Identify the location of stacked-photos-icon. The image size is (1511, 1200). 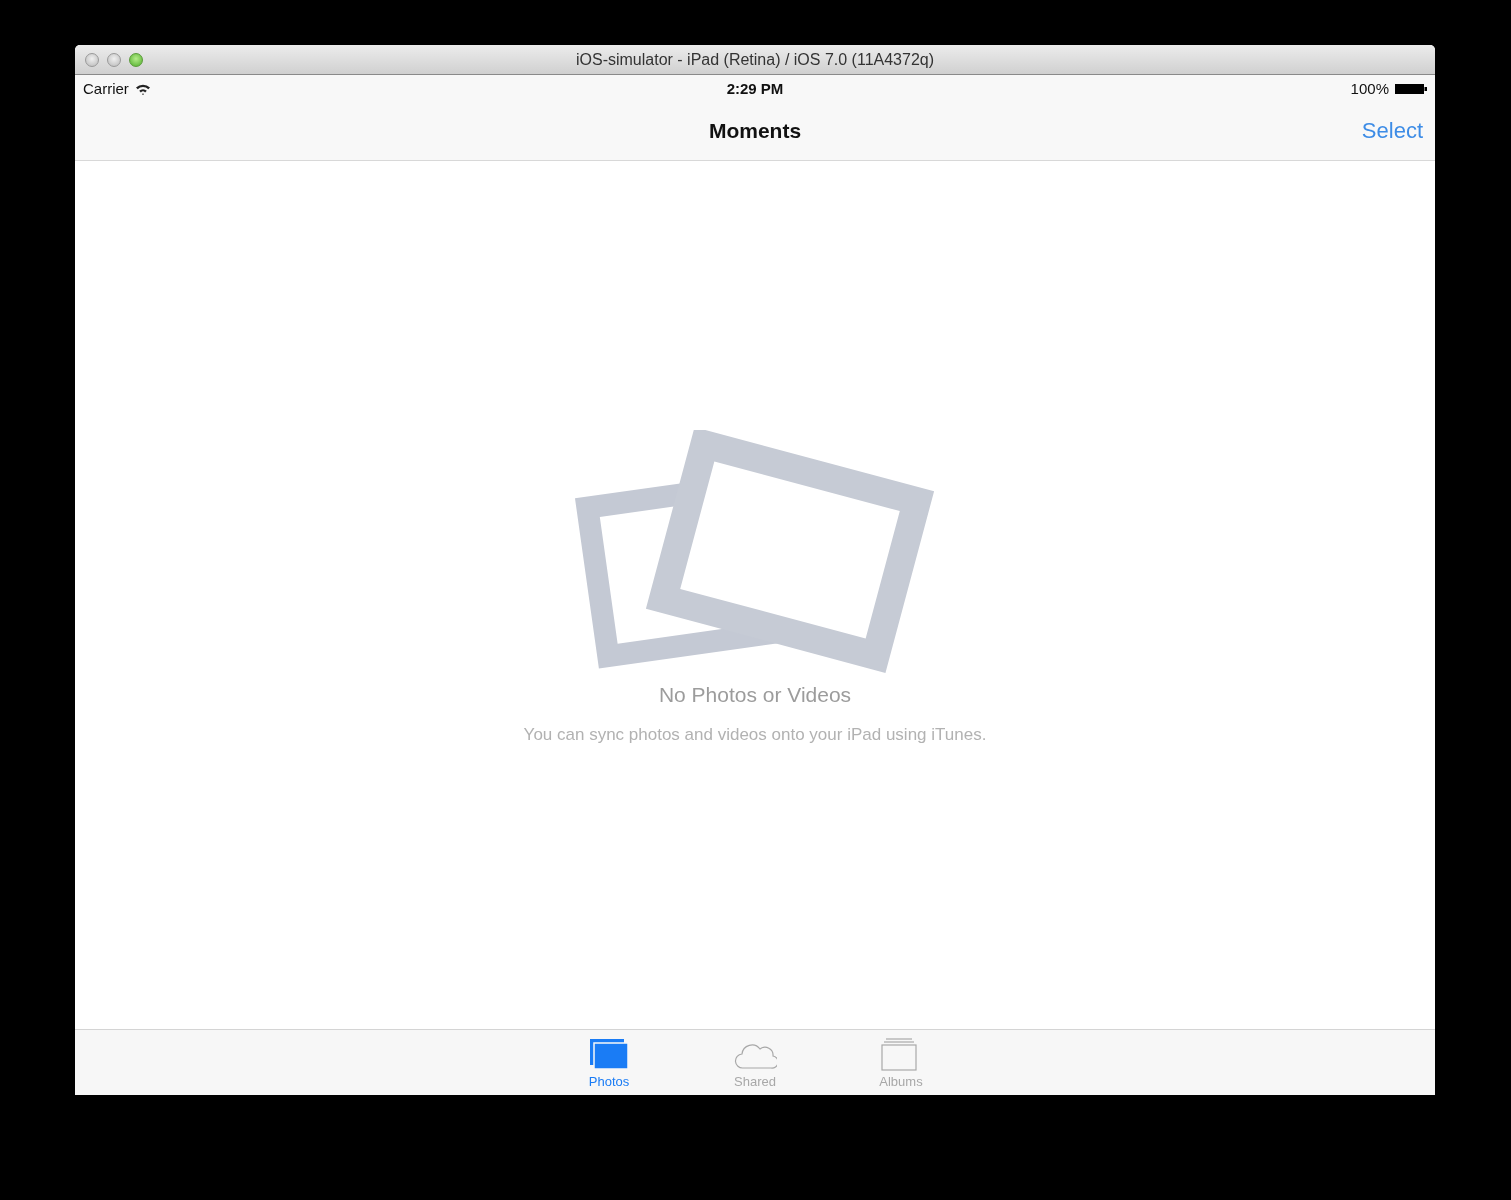
(609, 1054).